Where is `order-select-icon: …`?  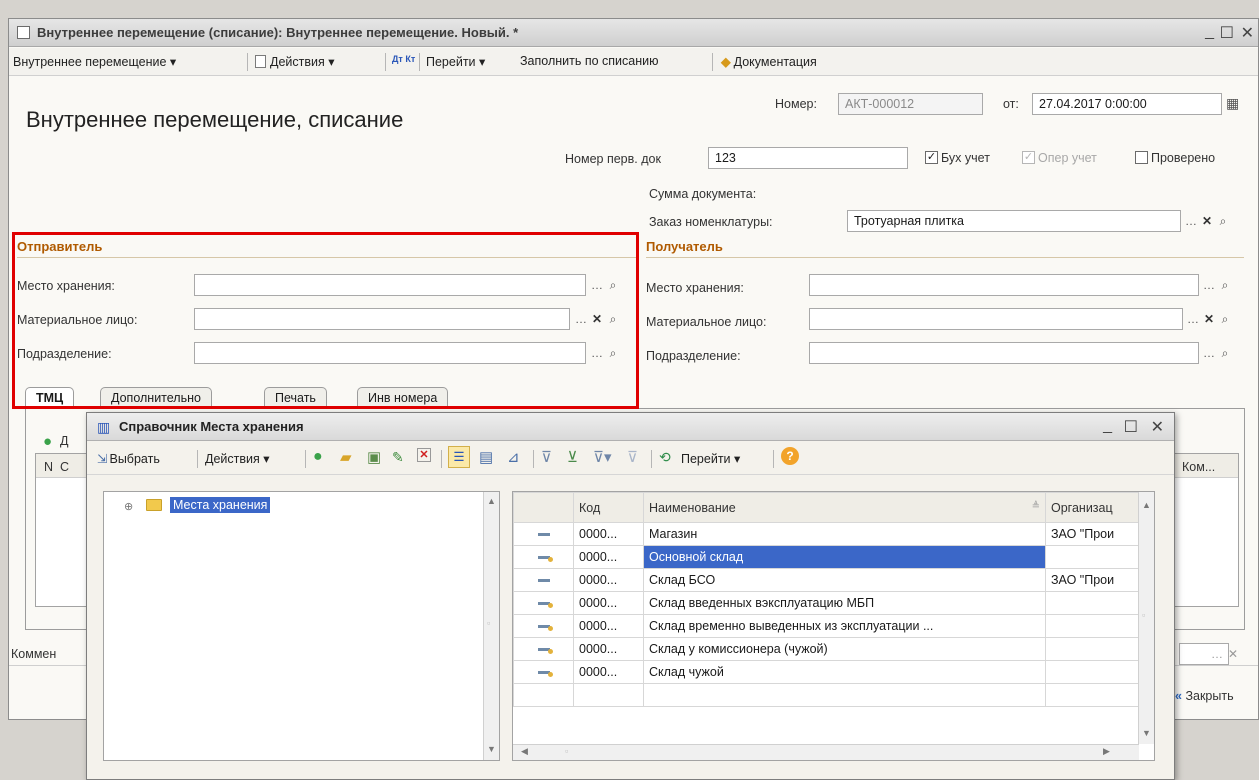
order-select-icon: … is located at coordinates (1191, 221).